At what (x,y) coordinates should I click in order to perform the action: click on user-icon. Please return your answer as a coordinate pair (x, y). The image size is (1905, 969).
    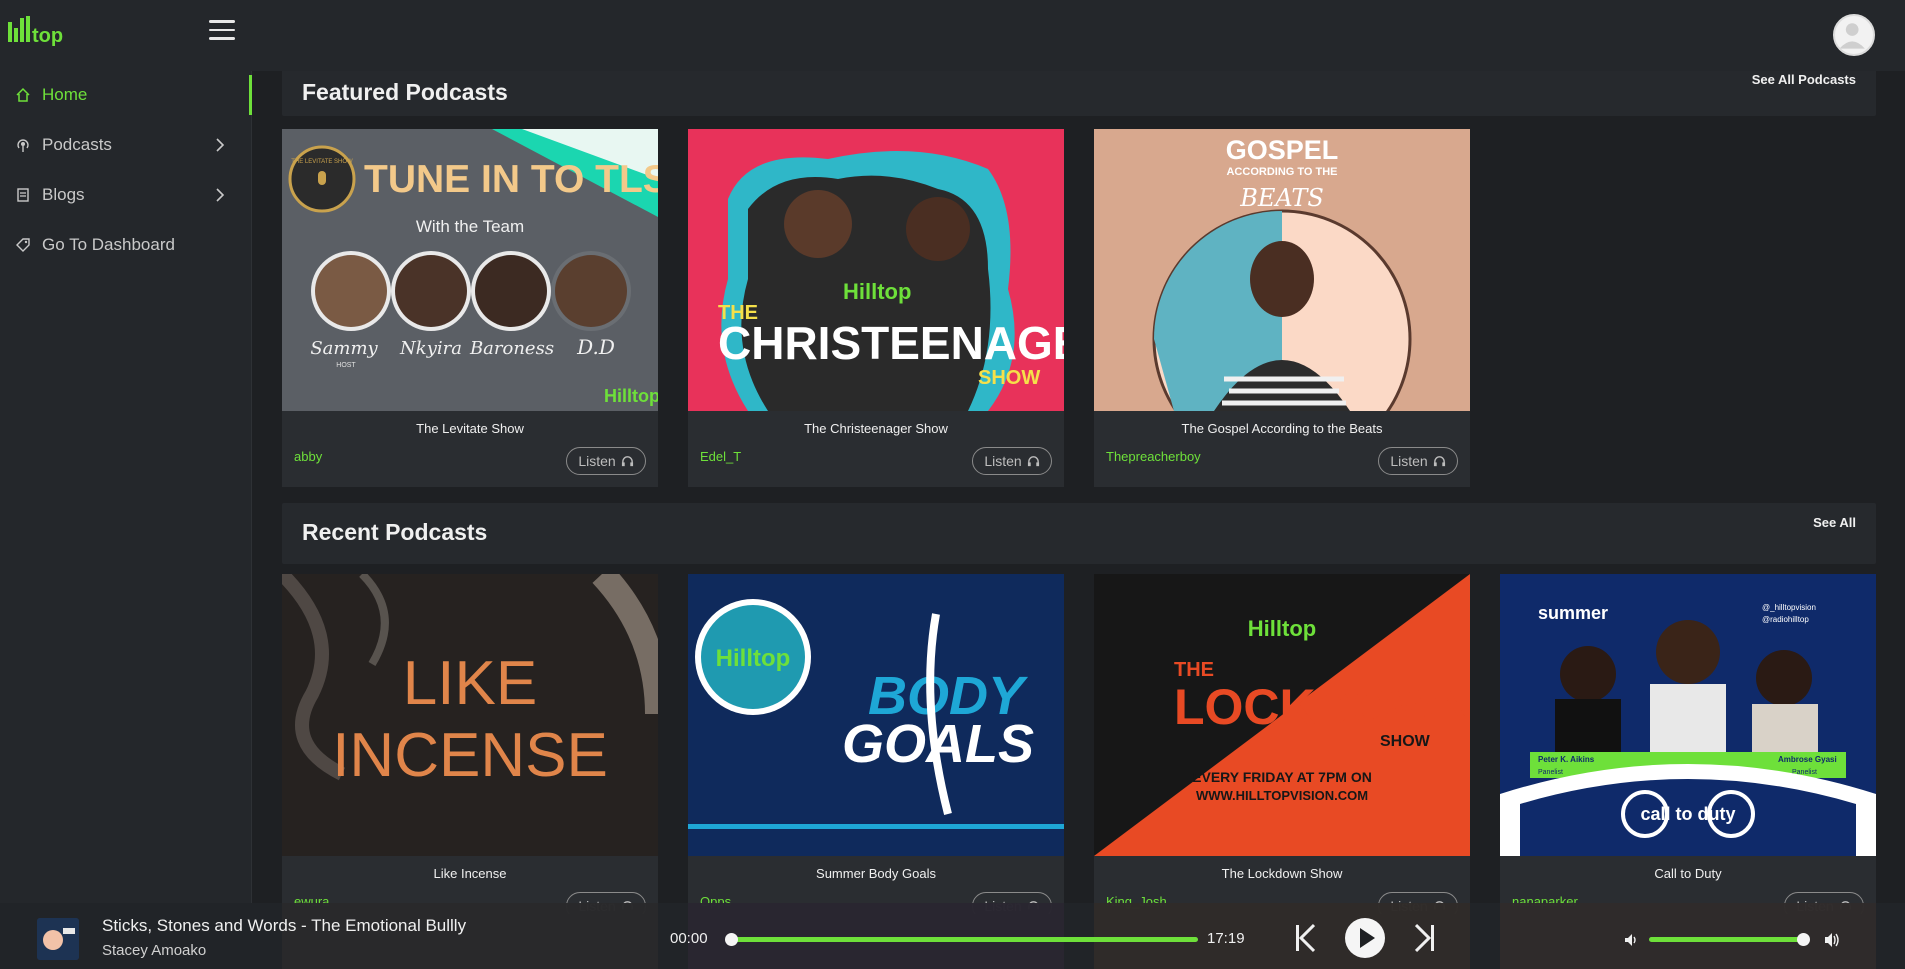
    Looking at the image, I should click on (1852, 36).